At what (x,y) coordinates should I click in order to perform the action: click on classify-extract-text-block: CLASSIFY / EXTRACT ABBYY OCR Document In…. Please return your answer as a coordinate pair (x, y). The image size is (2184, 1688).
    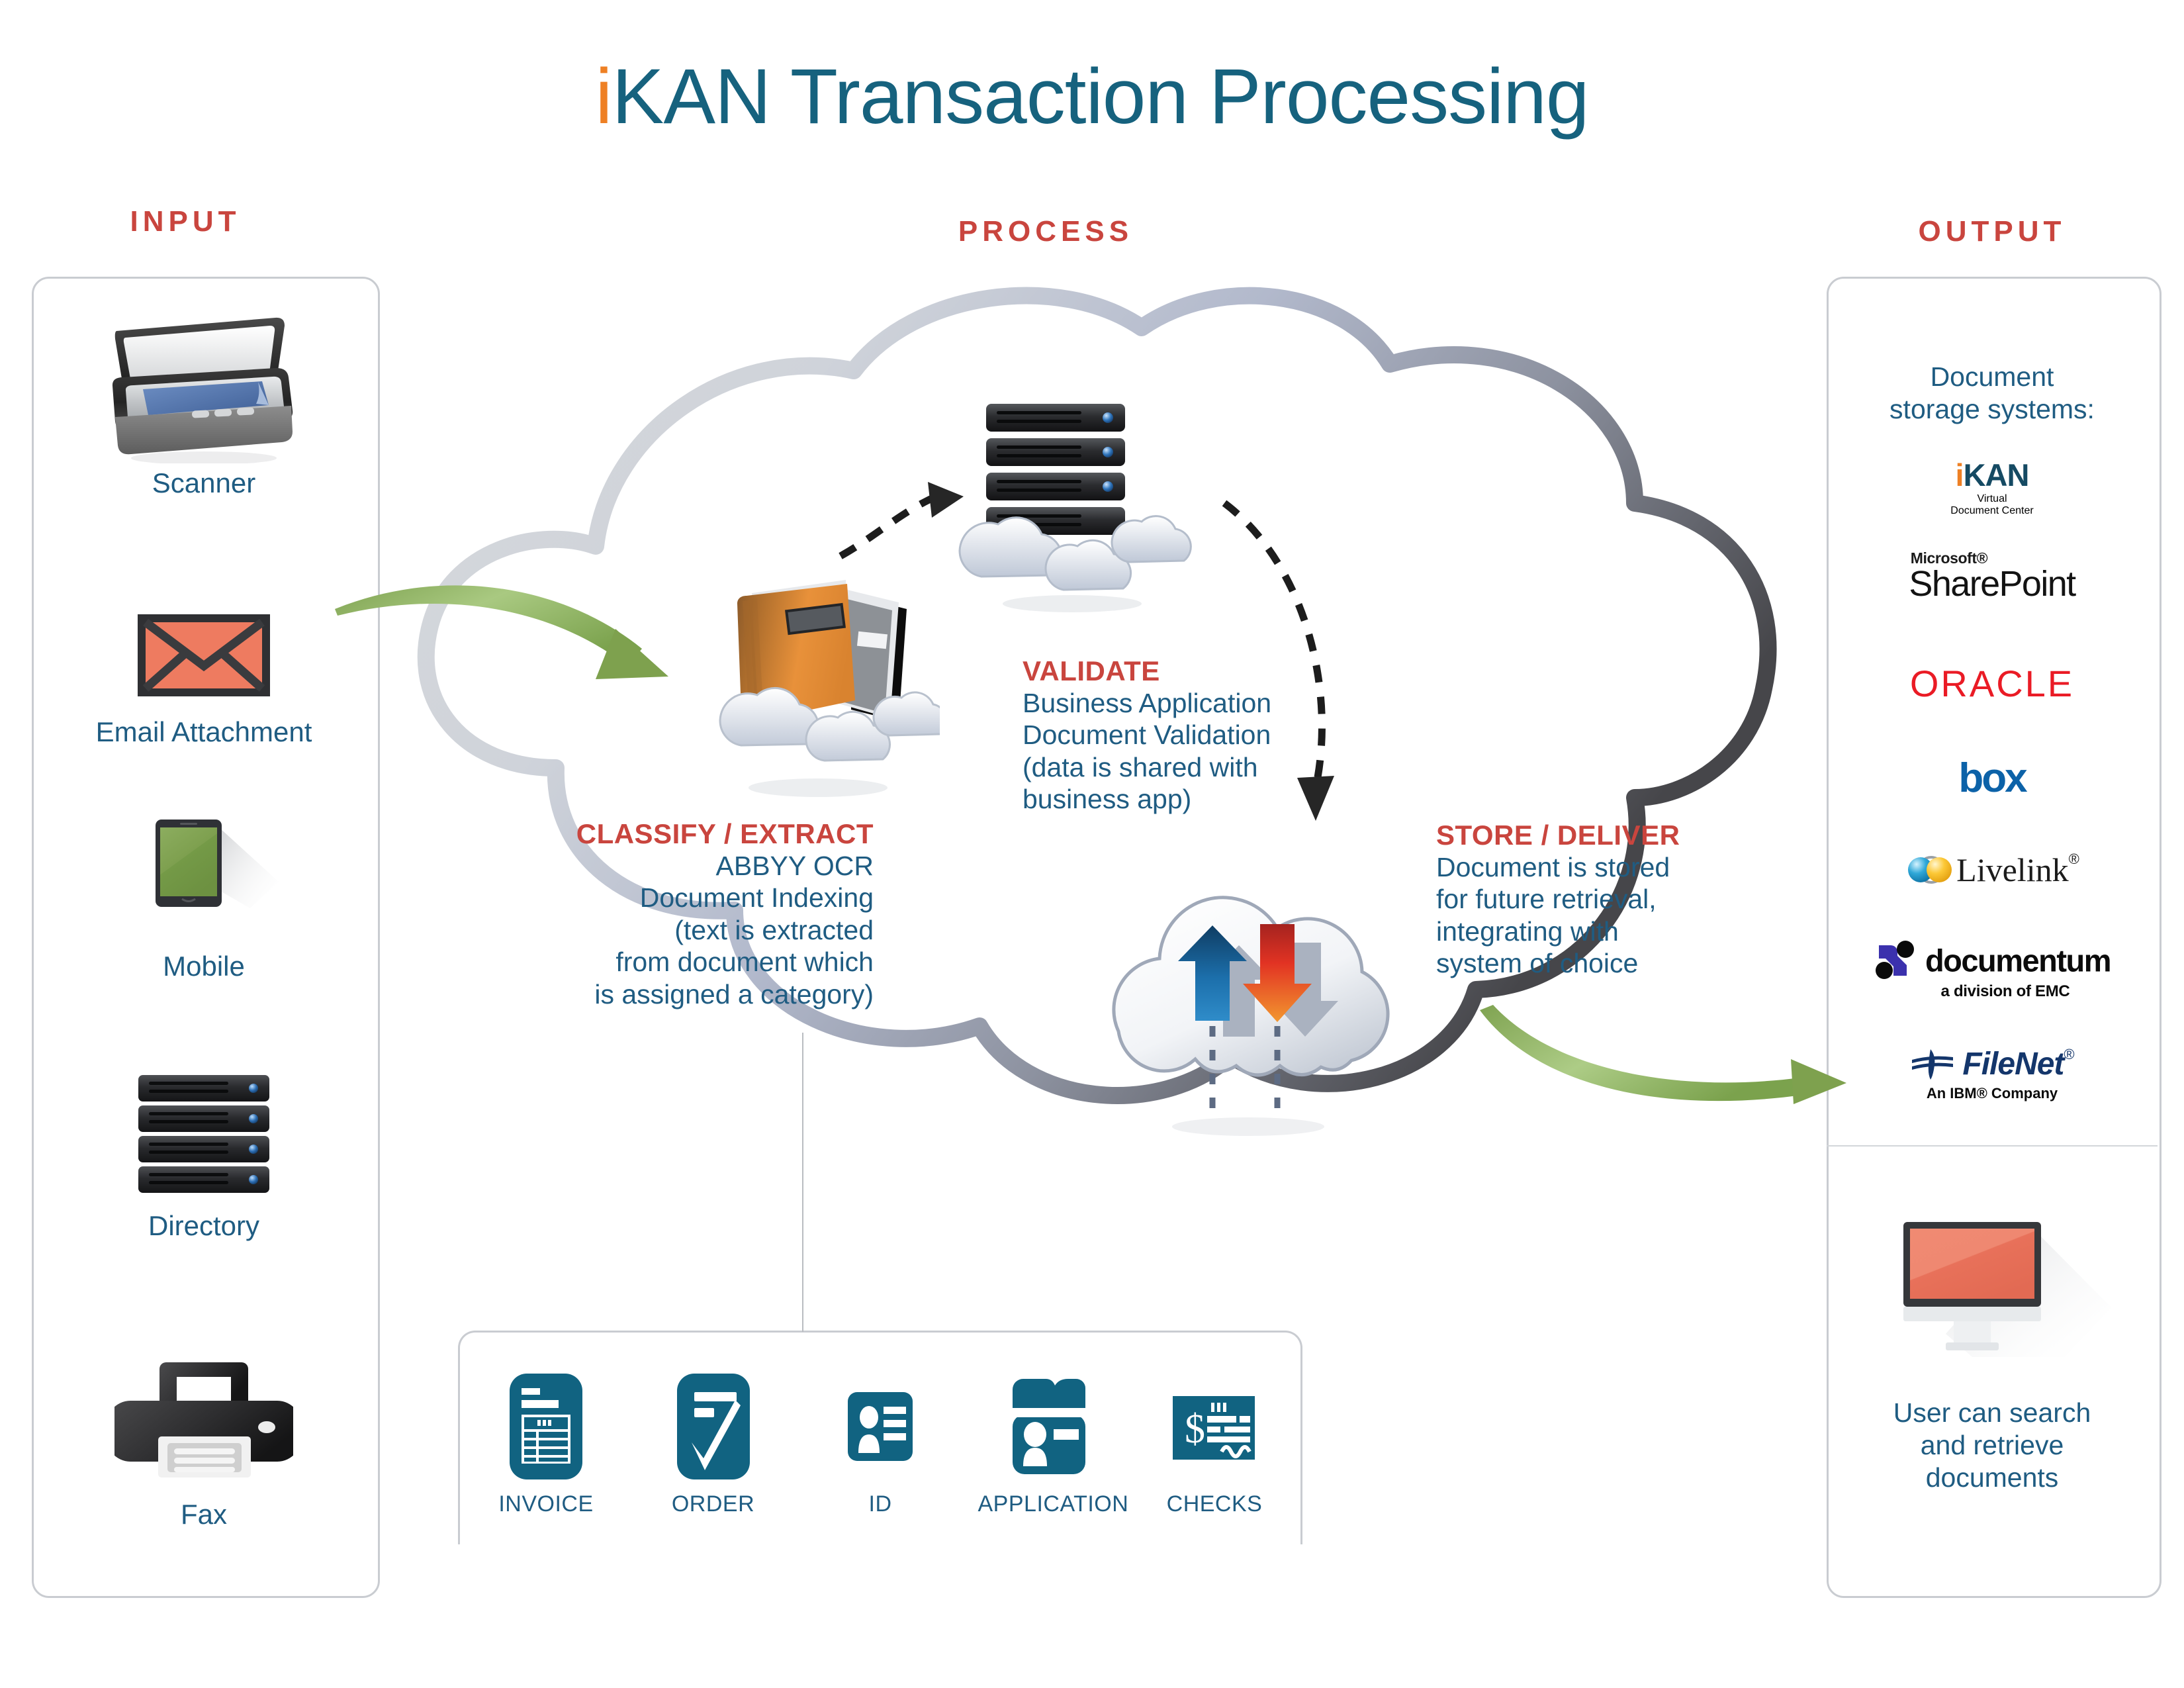
    Looking at the image, I should click on (721, 914).